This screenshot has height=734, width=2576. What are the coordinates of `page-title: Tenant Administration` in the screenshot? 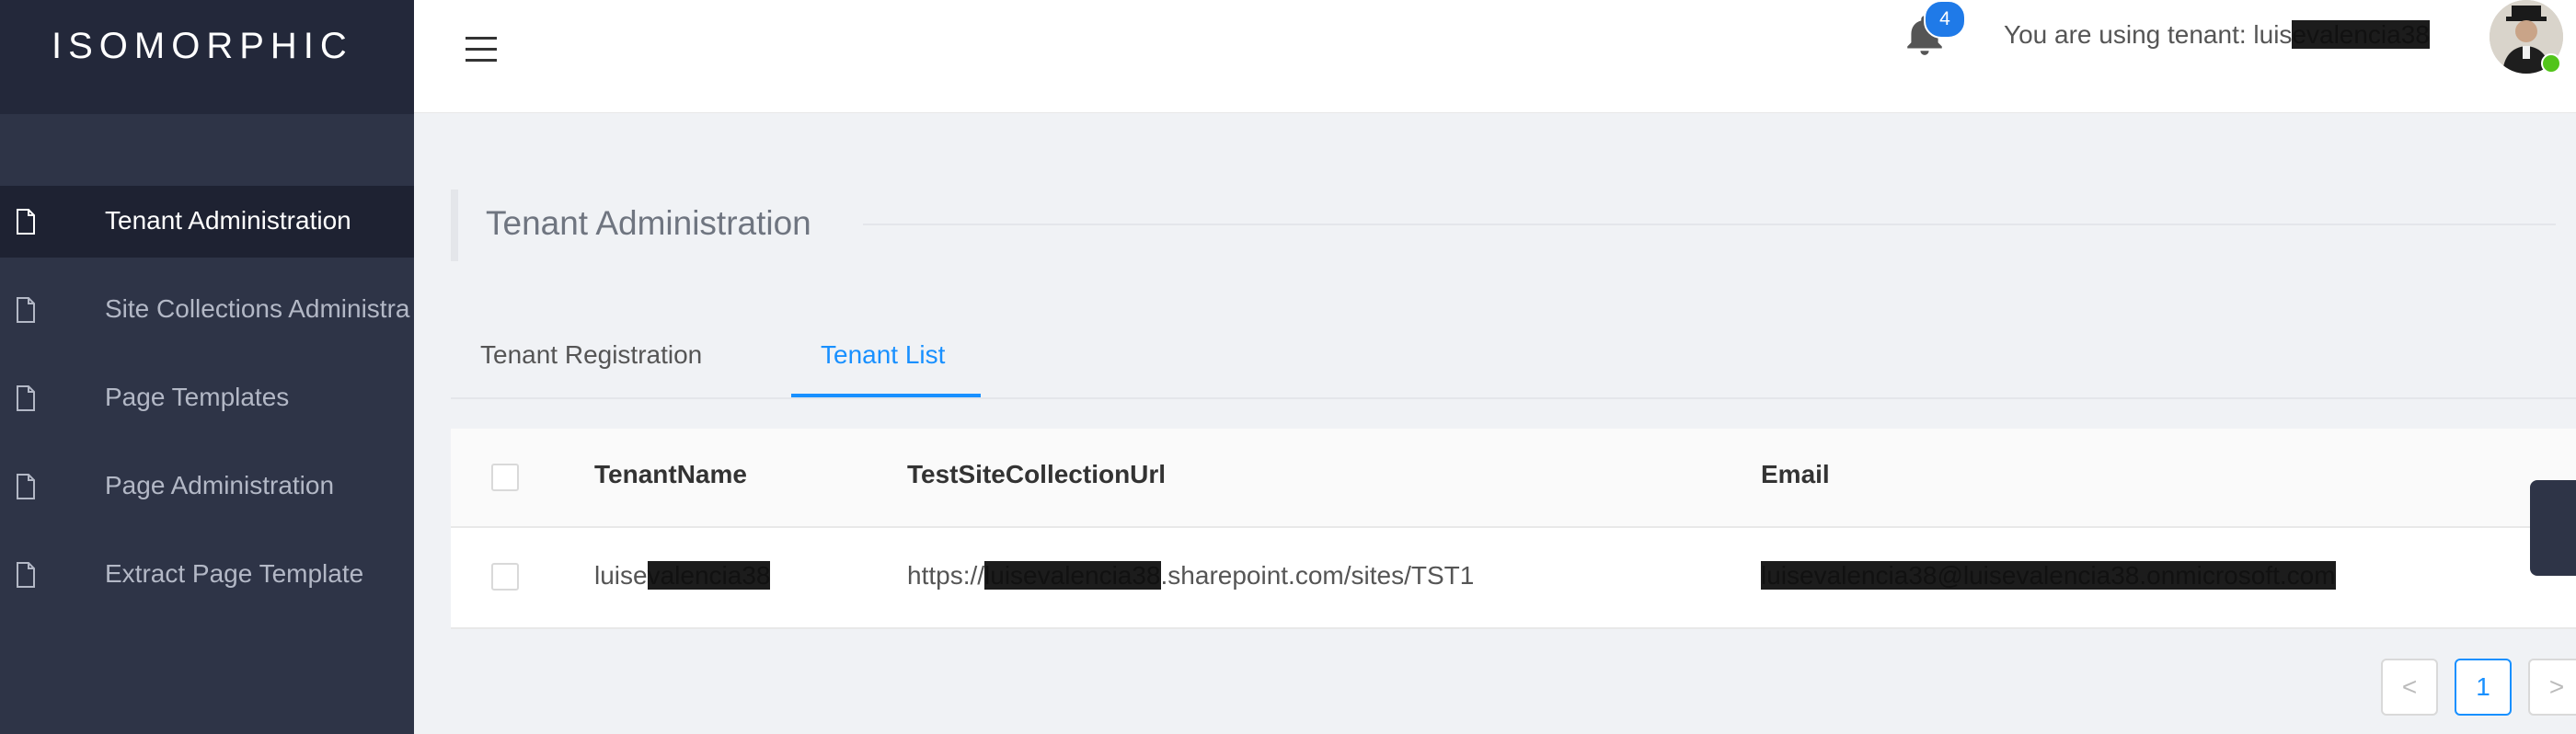 It's located at (648, 223).